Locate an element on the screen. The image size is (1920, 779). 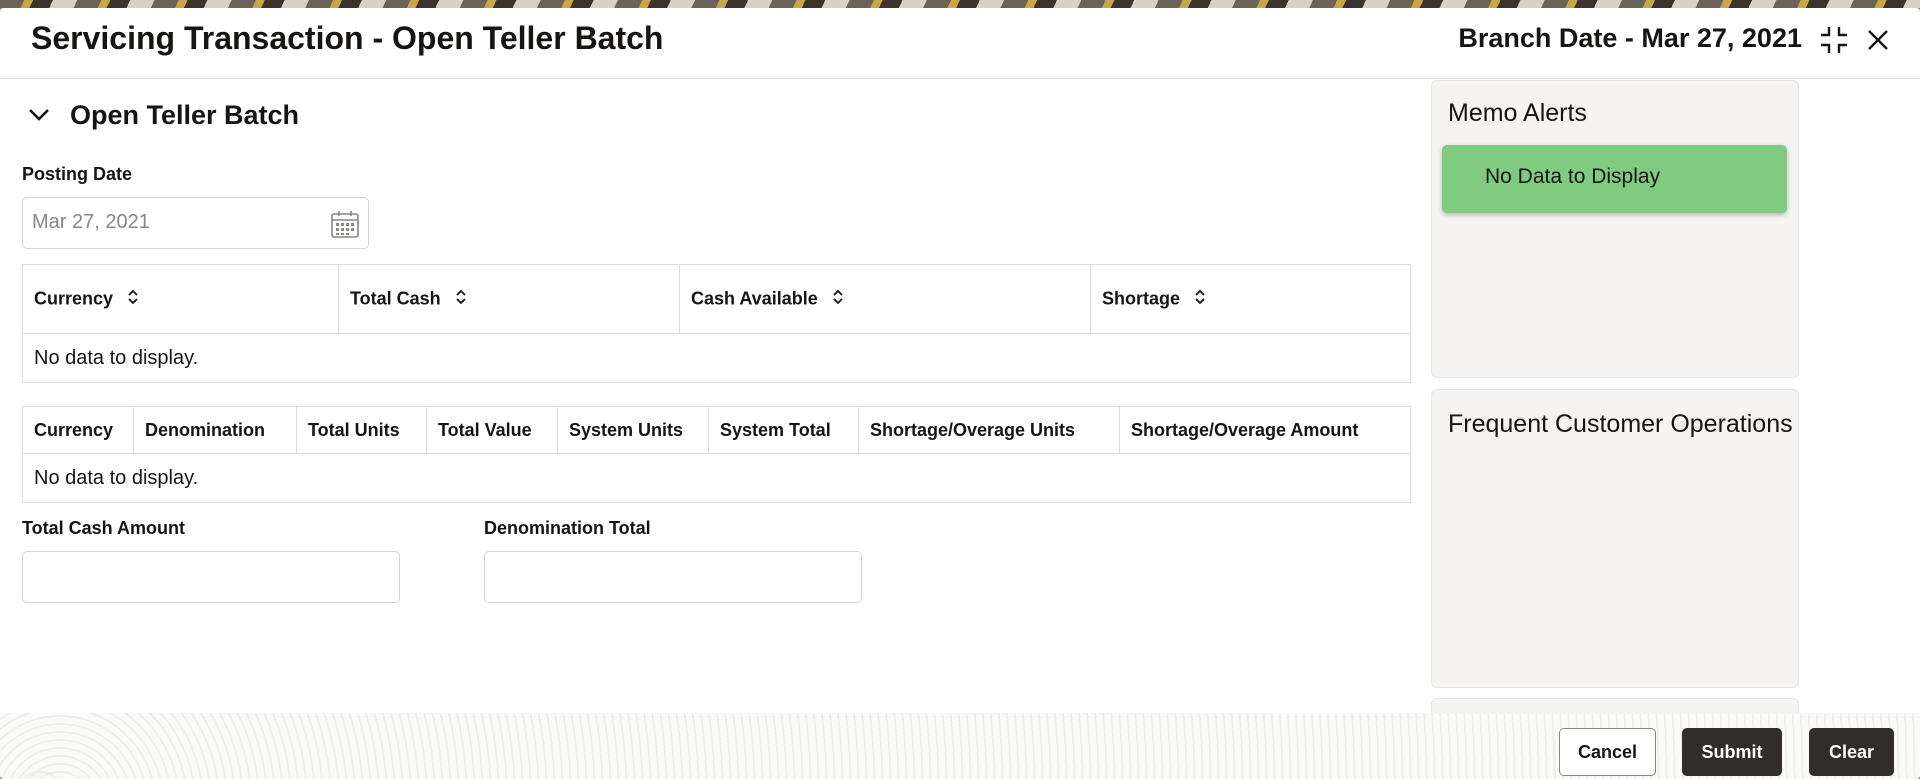
clear-button: Clear is located at coordinates (1851, 752).